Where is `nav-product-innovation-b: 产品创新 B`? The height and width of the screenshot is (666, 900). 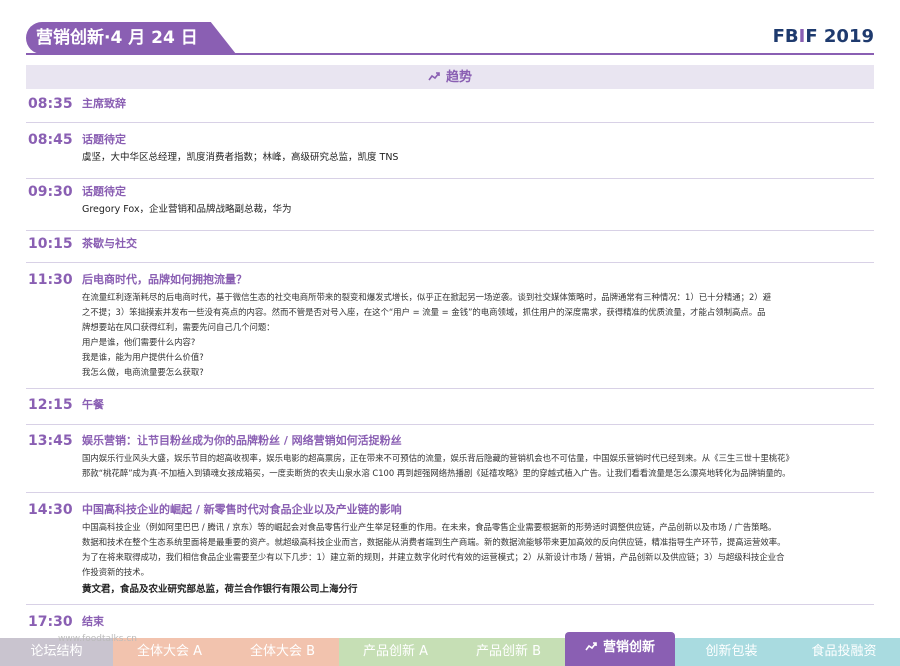 nav-product-innovation-b: 产品创新 B is located at coordinates (508, 652).